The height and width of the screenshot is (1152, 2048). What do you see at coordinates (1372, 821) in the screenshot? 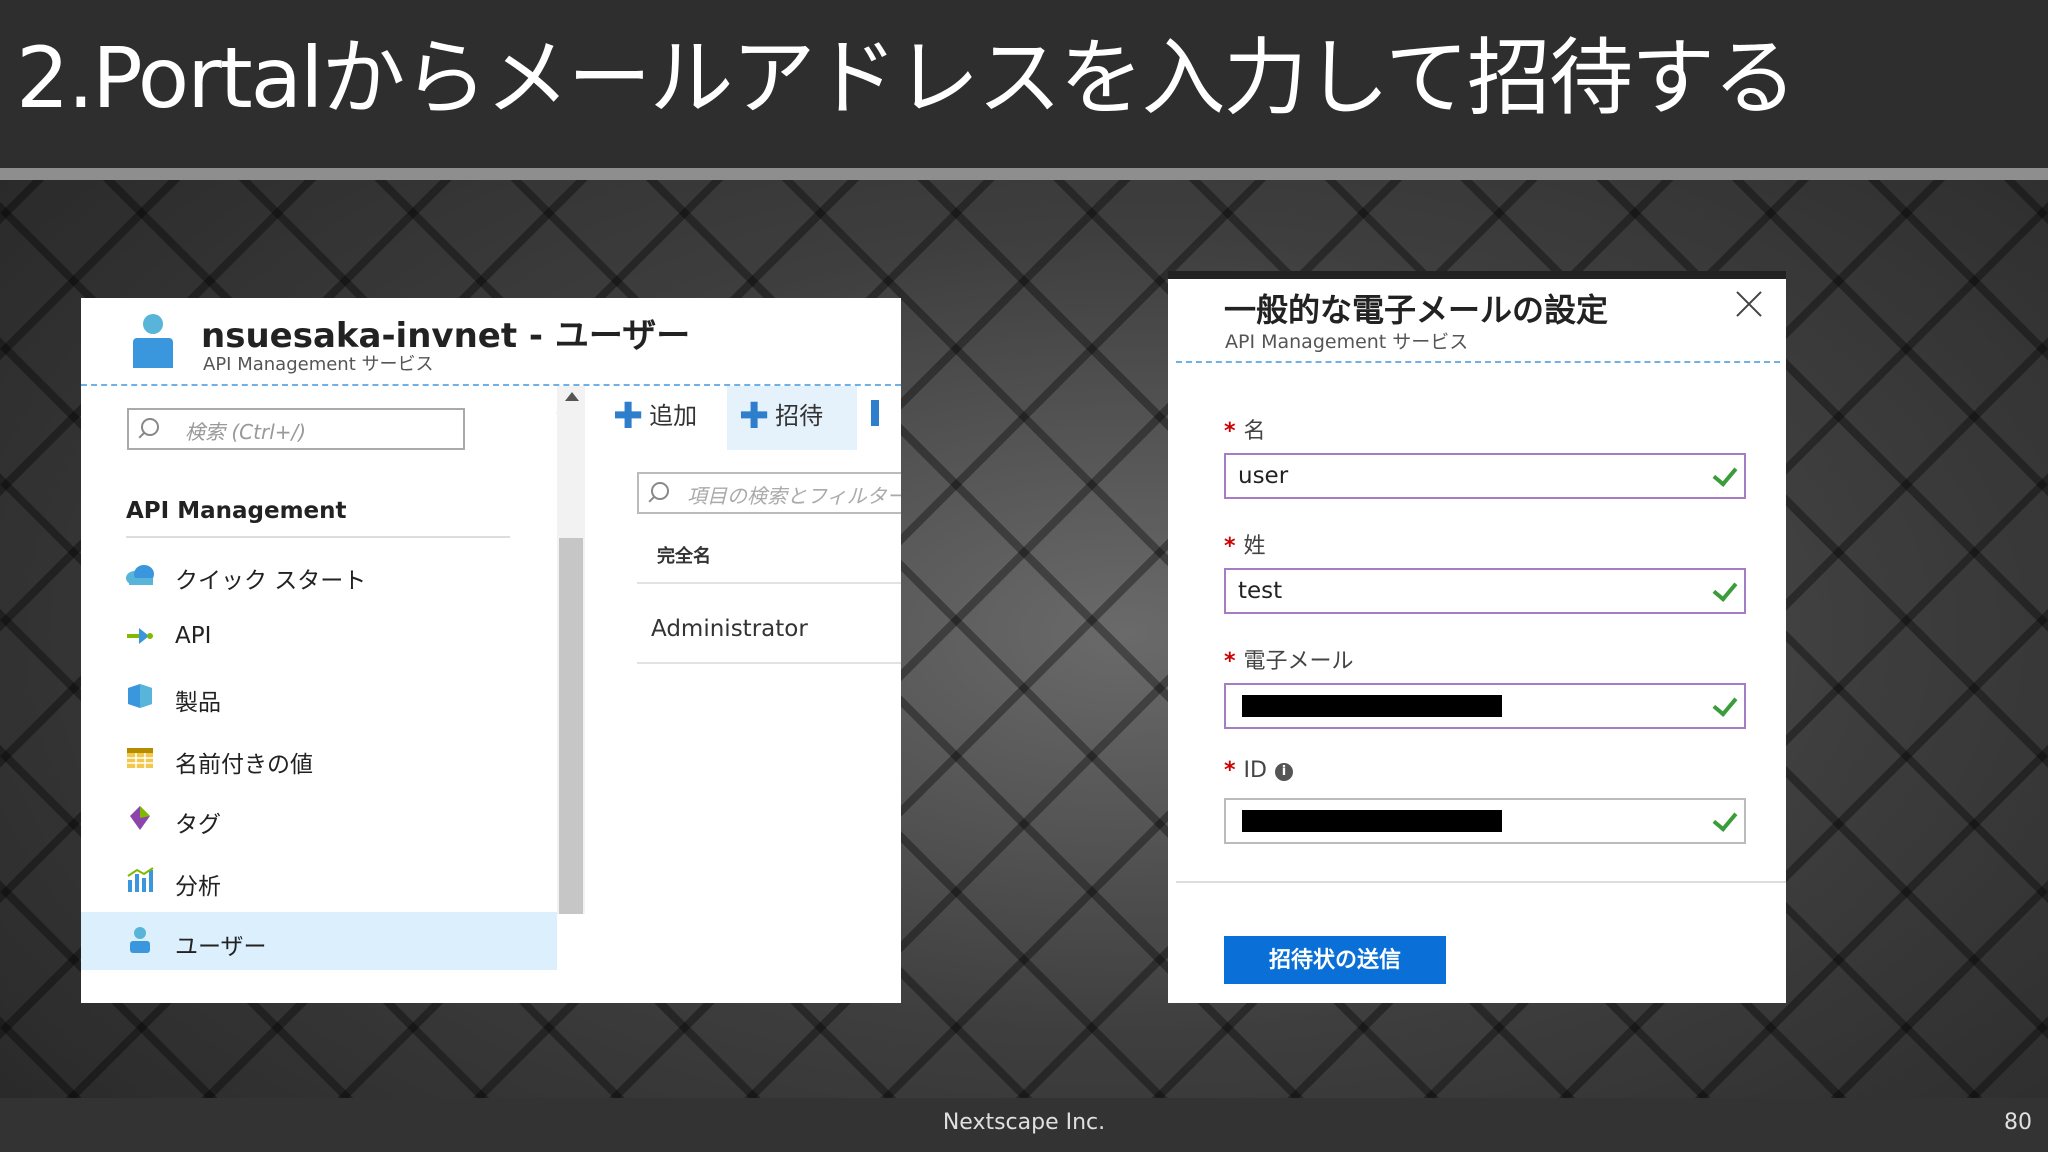
I see `redacted-id` at bounding box center [1372, 821].